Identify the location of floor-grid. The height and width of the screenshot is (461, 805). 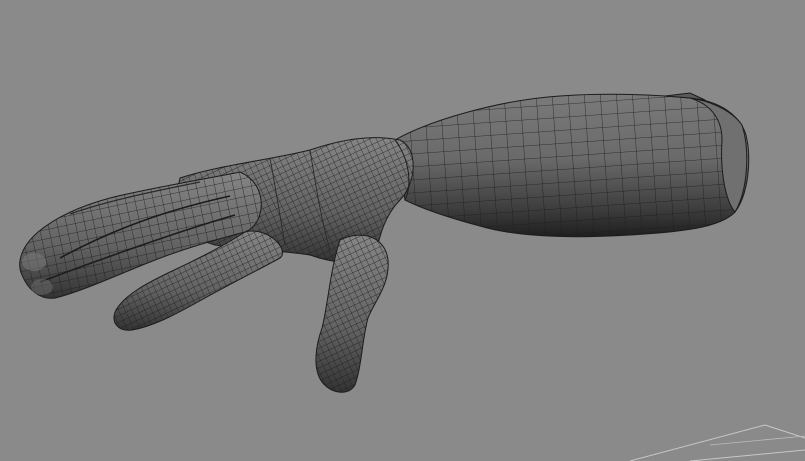
(717, 442).